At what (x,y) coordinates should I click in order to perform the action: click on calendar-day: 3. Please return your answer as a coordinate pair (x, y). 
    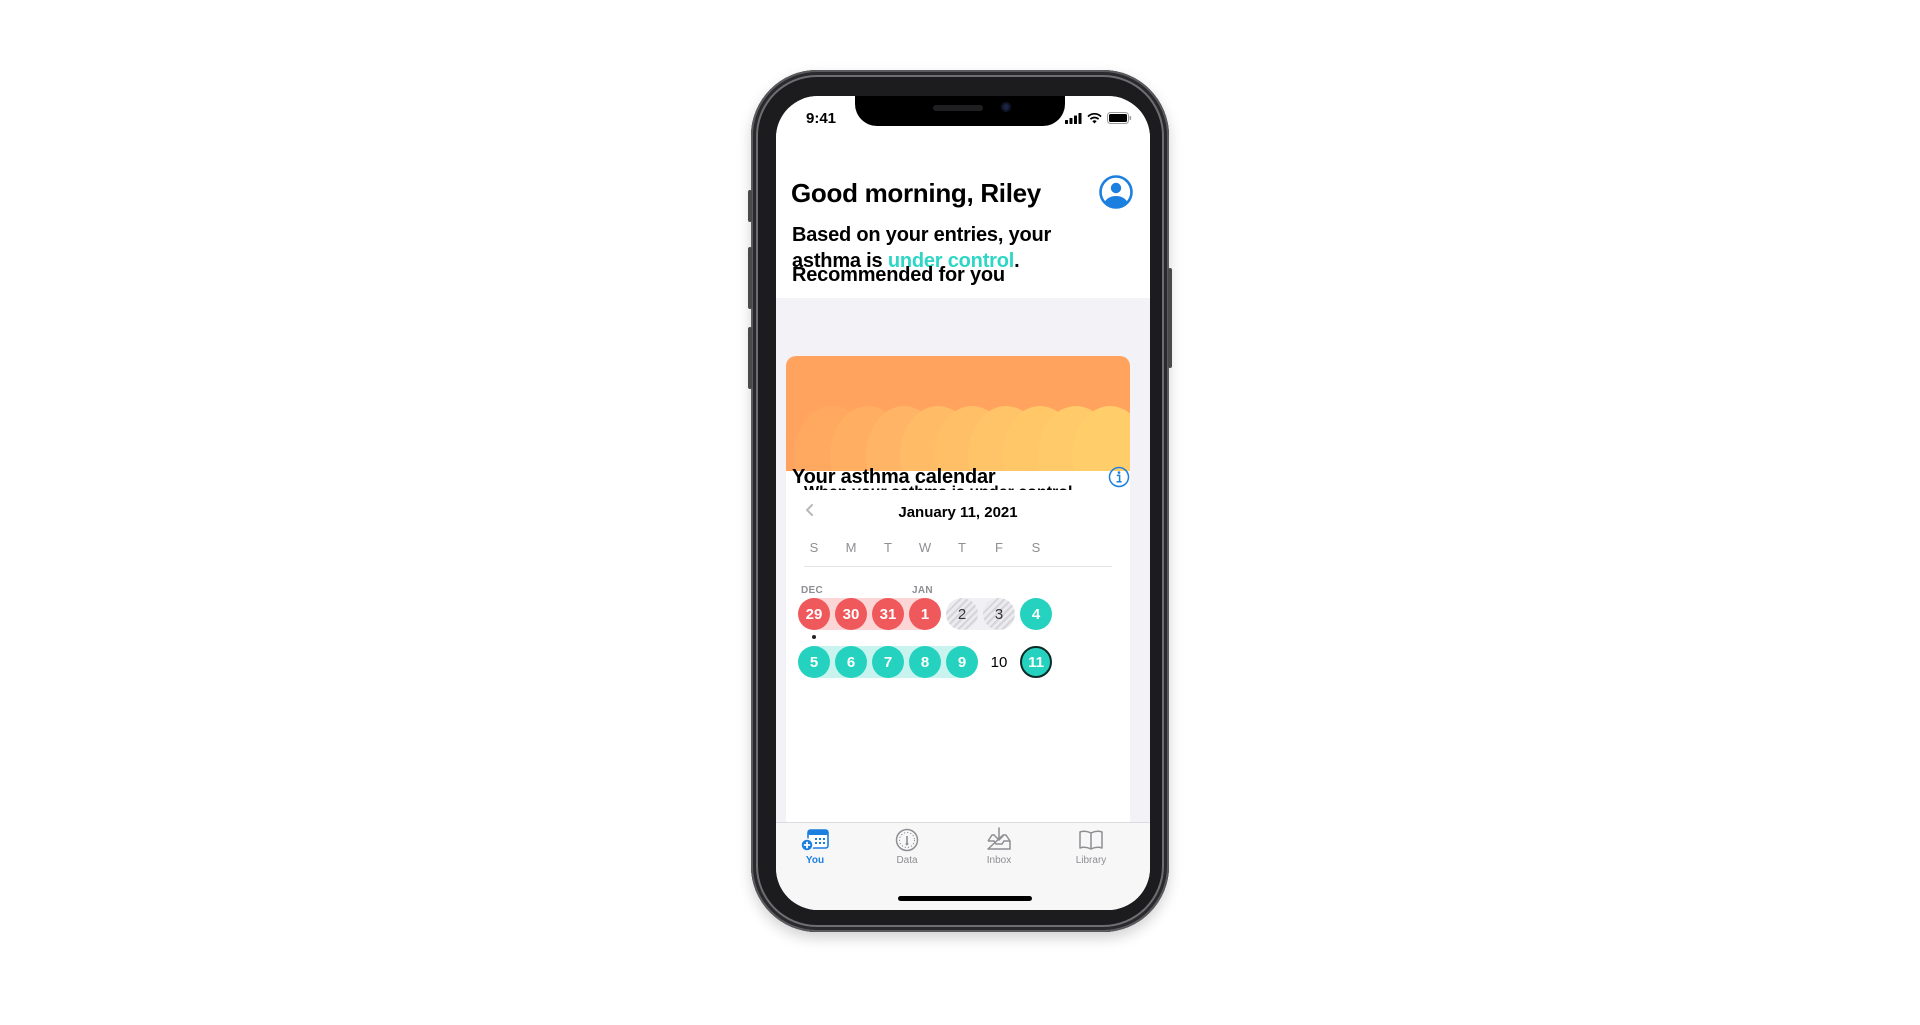
    Looking at the image, I should click on (999, 614).